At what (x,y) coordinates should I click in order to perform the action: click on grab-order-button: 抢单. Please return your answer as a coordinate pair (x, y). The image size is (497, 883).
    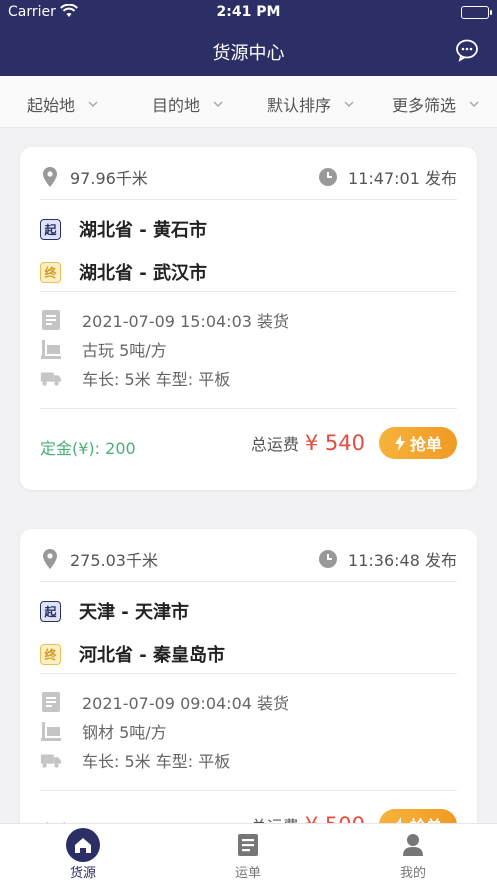
    Looking at the image, I should click on (418, 443).